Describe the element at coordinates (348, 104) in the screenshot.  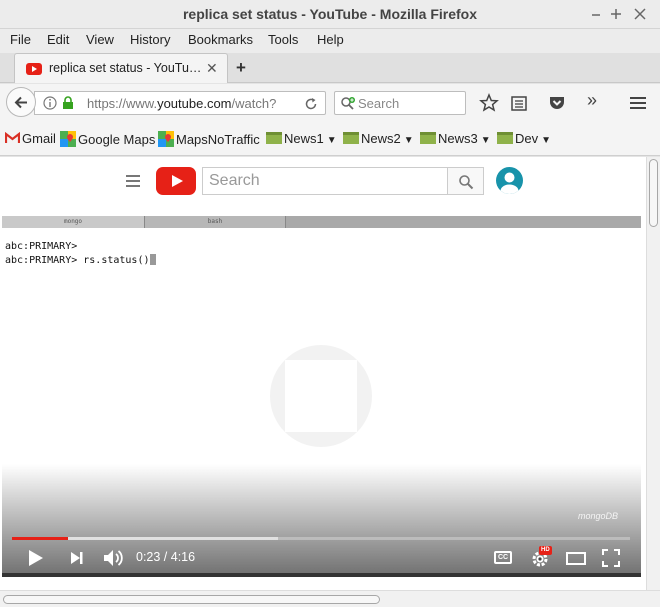
I see `search-engine-icon` at that location.